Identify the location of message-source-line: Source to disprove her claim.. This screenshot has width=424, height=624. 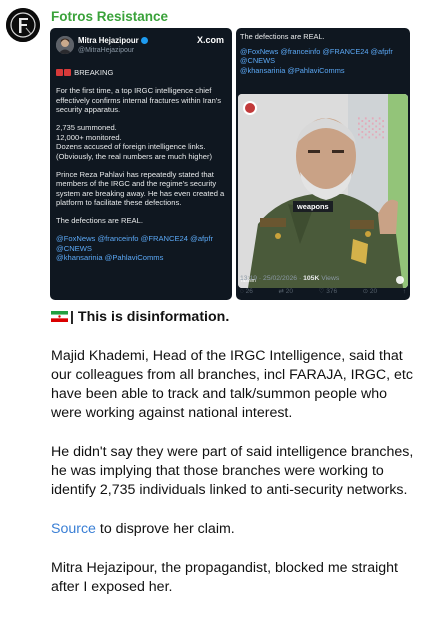
(234, 529).